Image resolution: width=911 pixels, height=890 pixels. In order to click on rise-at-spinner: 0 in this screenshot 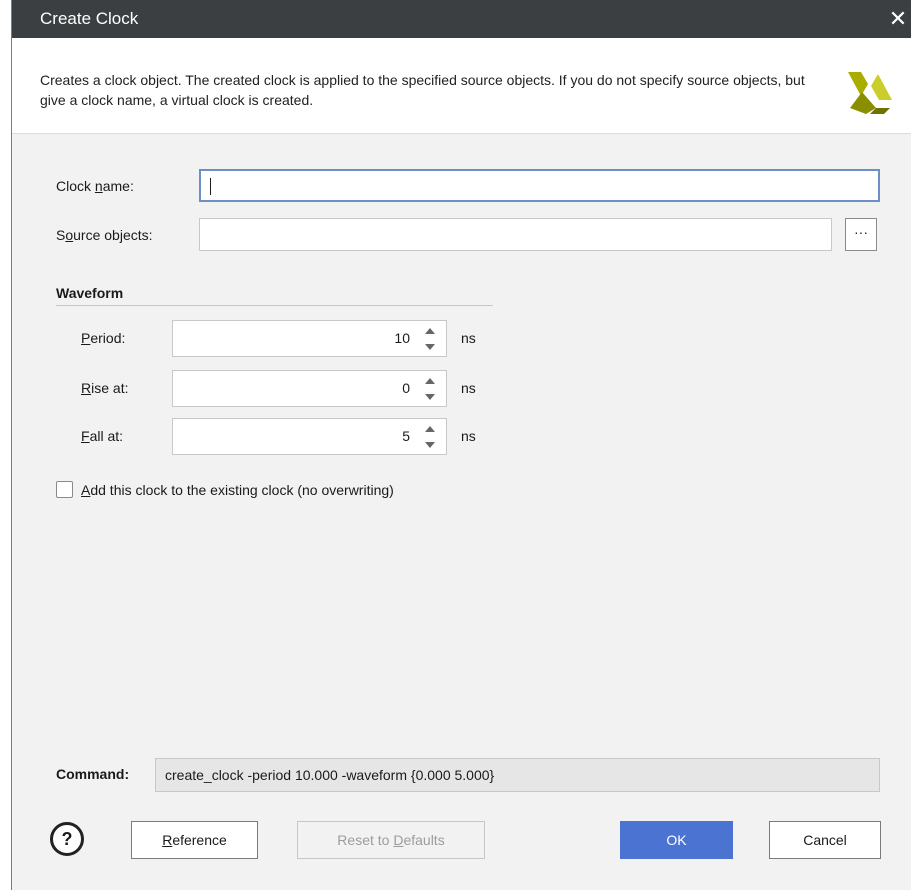, I will do `click(309, 388)`.